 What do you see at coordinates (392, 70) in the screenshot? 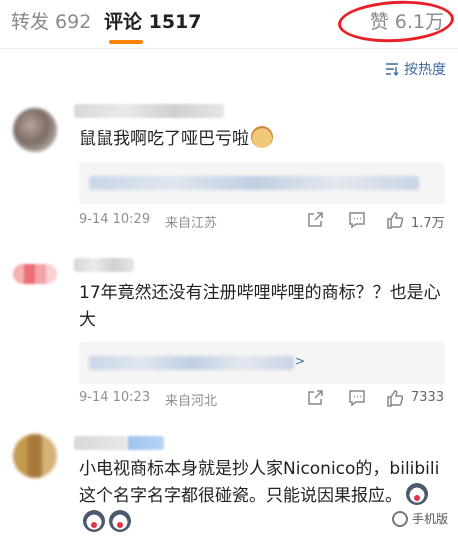
I see `sort-icon` at bounding box center [392, 70].